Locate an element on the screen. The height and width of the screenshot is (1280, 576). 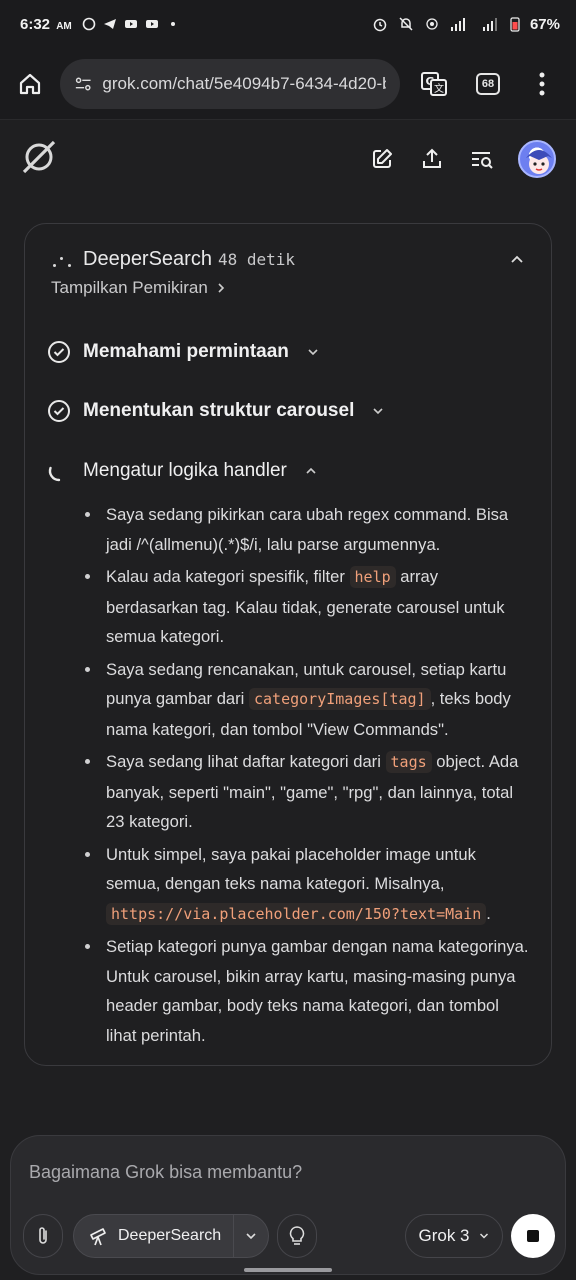
avatar-image-icon is located at coordinates (539, 162).